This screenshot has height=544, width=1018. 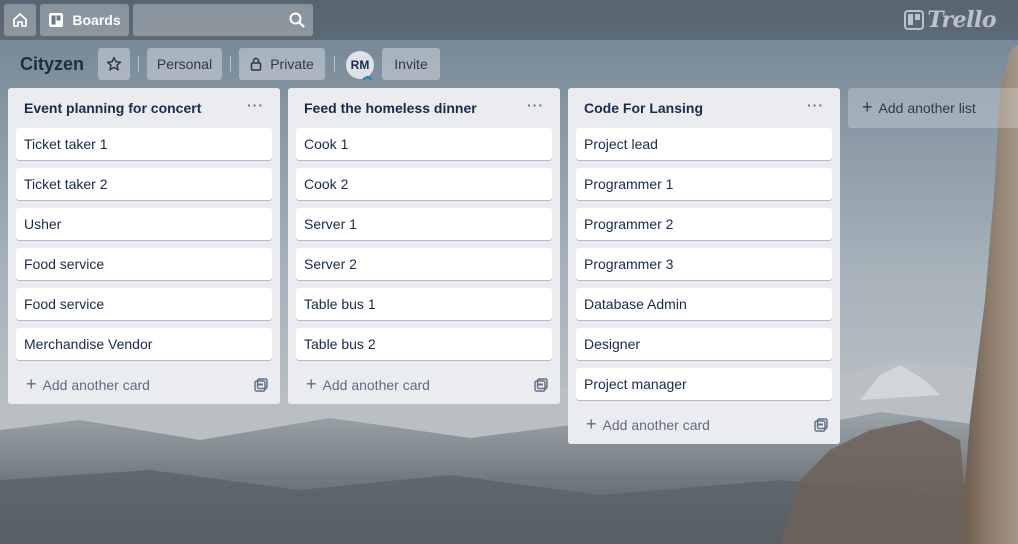 What do you see at coordinates (144, 184) in the screenshot?
I see `card: Ticket taker 2` at bounding box center [144, 184].